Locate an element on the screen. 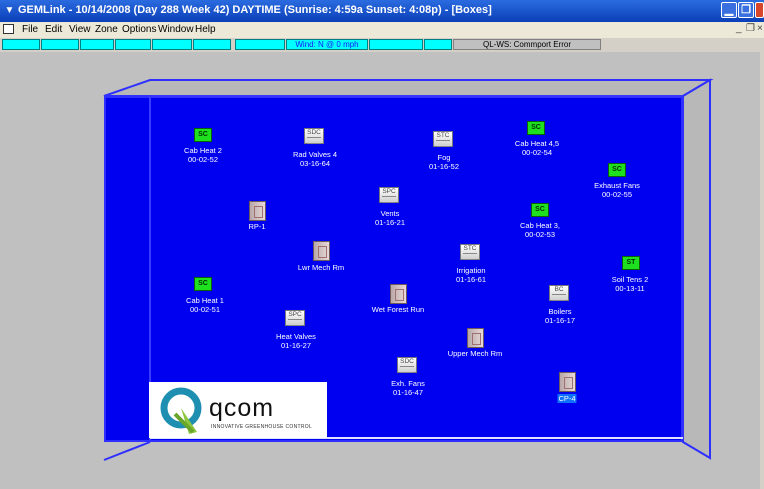 This screenshot has height=489, width=764. close-button is located at coordinates (759, 10).